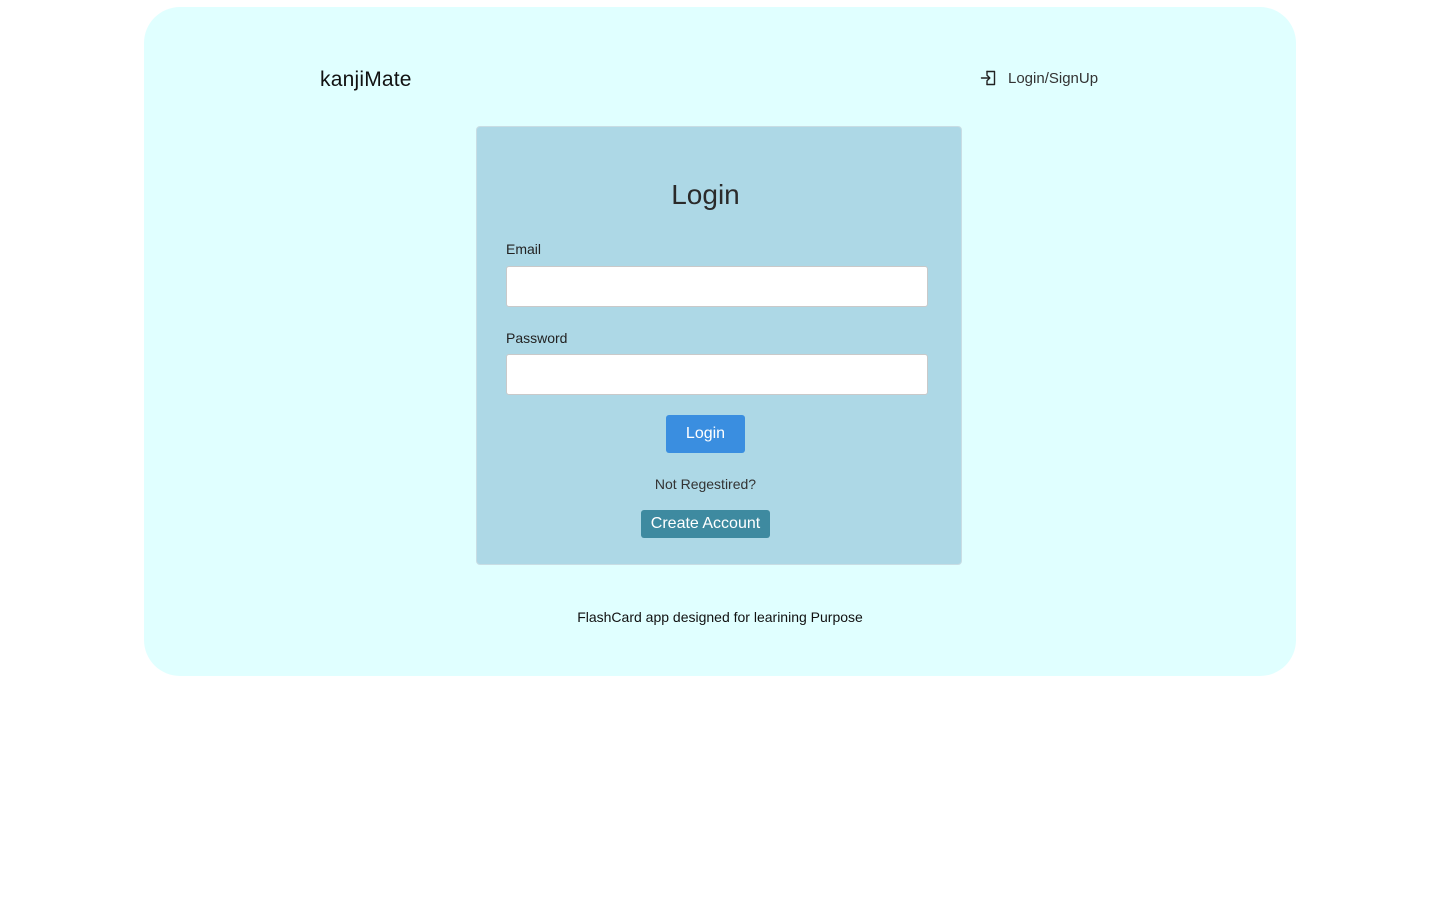 The height and width of the screenshot is (900, 1440). Describe the element at coordinates (1053, 78) in the screenshot. I see `nav-login-signup-label: Login/SignUp` at that location.